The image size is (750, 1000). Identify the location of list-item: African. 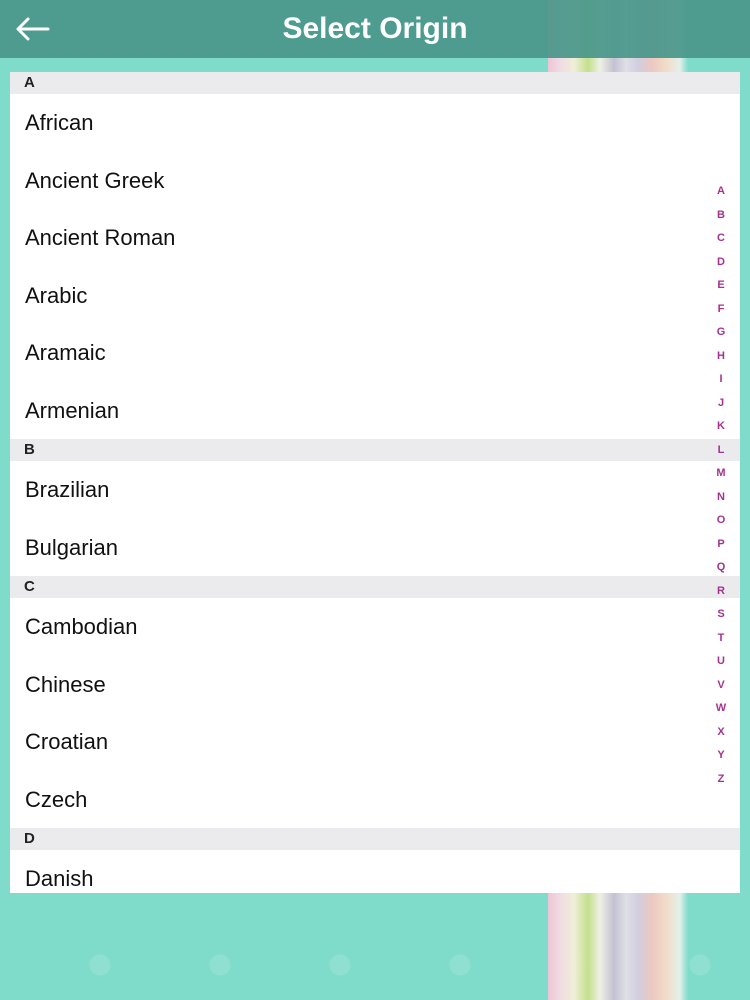
(375, 123).